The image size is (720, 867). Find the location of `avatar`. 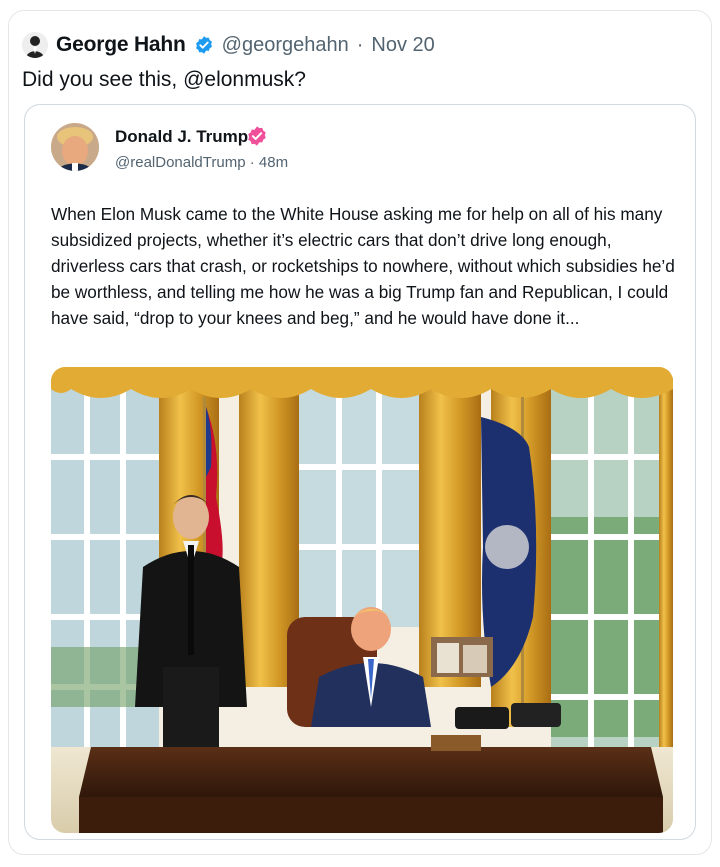

avatar is located at coordinates (35, 45).